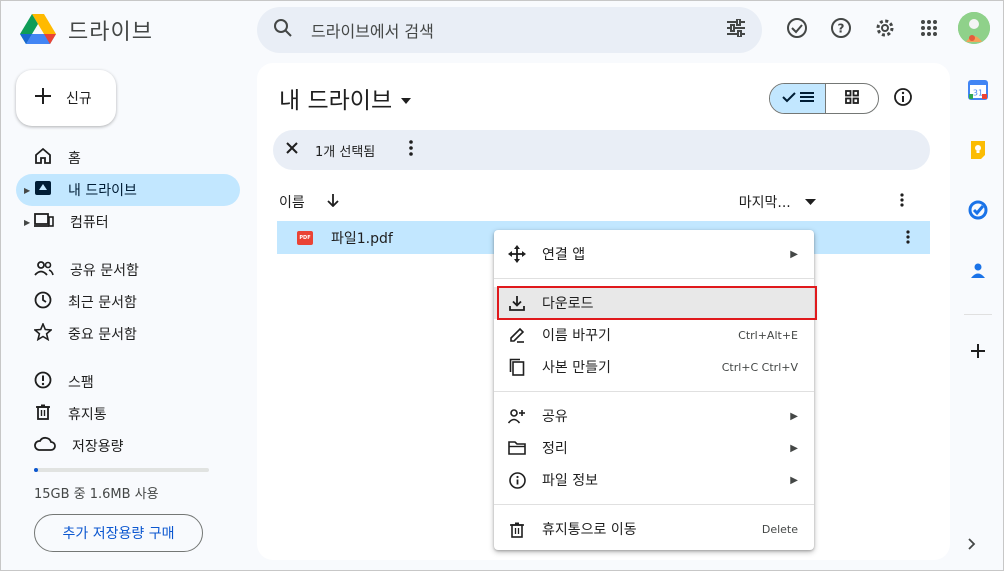 This screenshot has height=571, width=1004. What do you see at coordinates (788, 99) in the screenshot?
I see `check-icon` at bounding box center [788, 99].